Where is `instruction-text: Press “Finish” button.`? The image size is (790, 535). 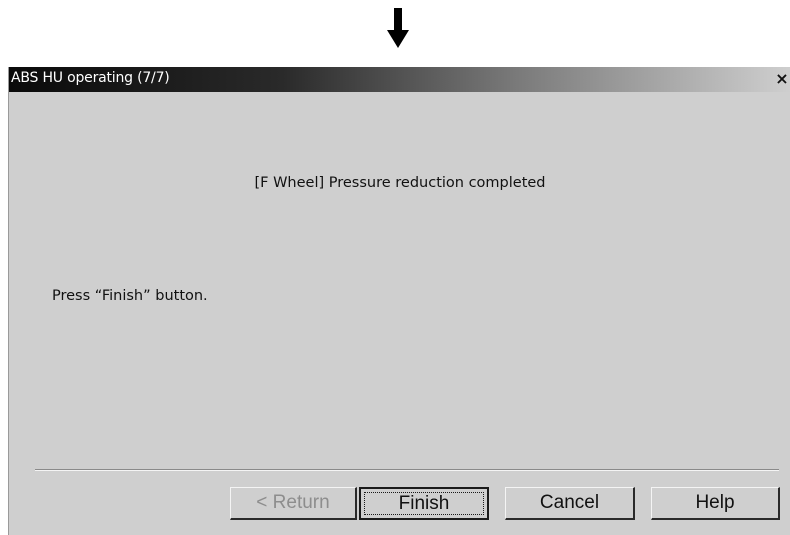 instruction-text: Press “Finish” button. is located at coordinates (130, 296).